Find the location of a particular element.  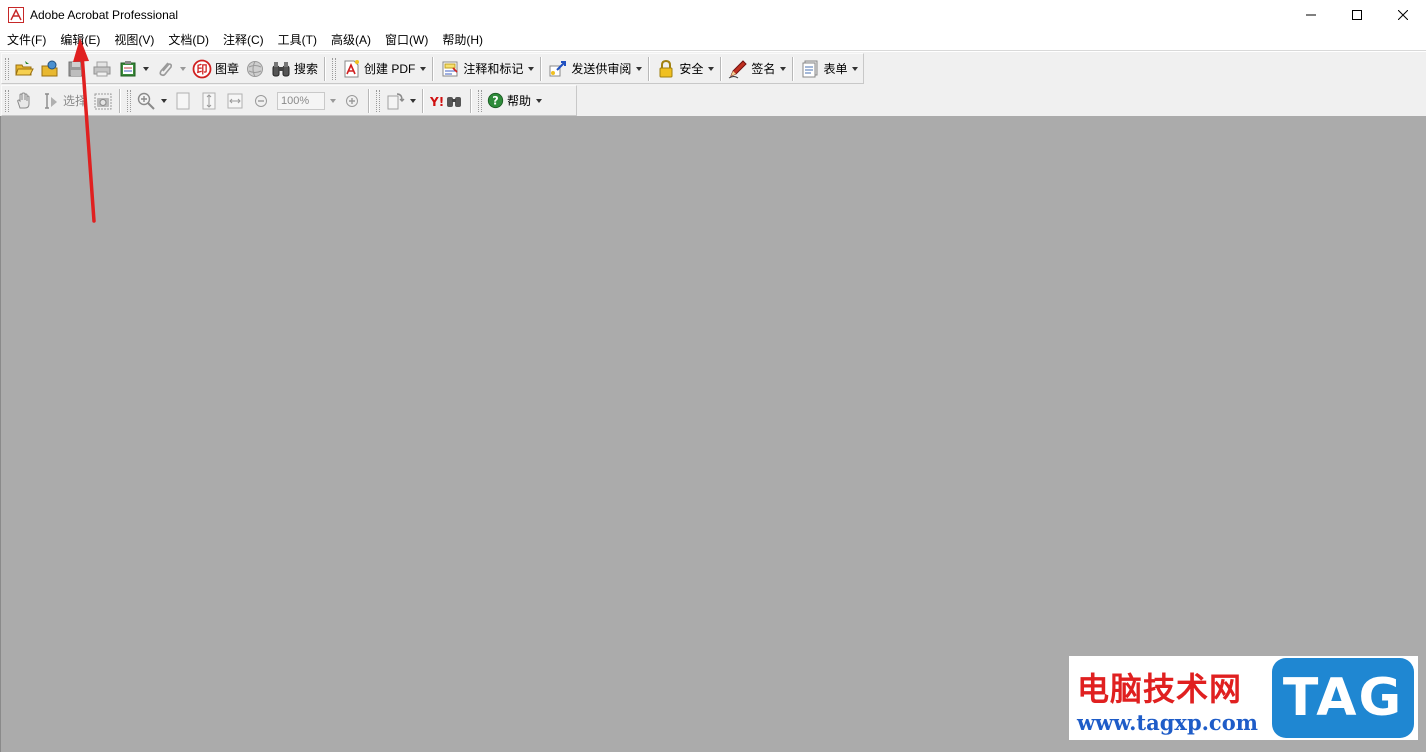

camera-icon is located at coordinates (103, 101).